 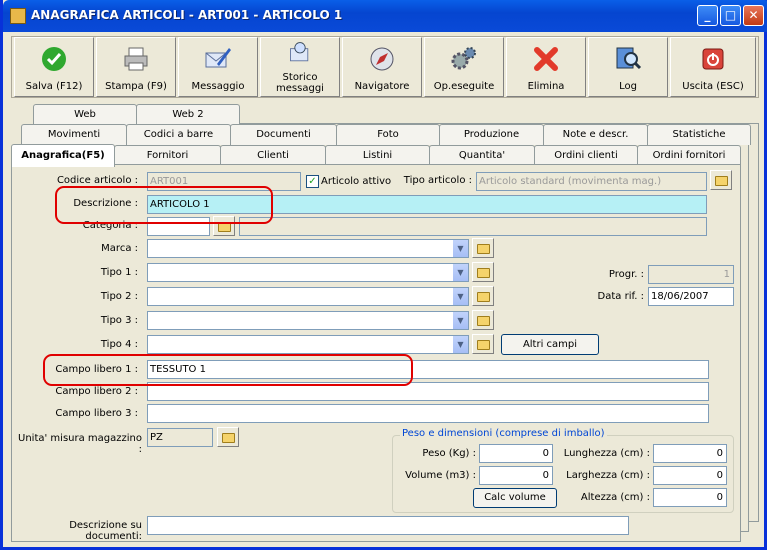 What do you see at coordinates (388, 134) in the screenshot?
I see `tab-foto: Foto` at bounding box center [388, 134].